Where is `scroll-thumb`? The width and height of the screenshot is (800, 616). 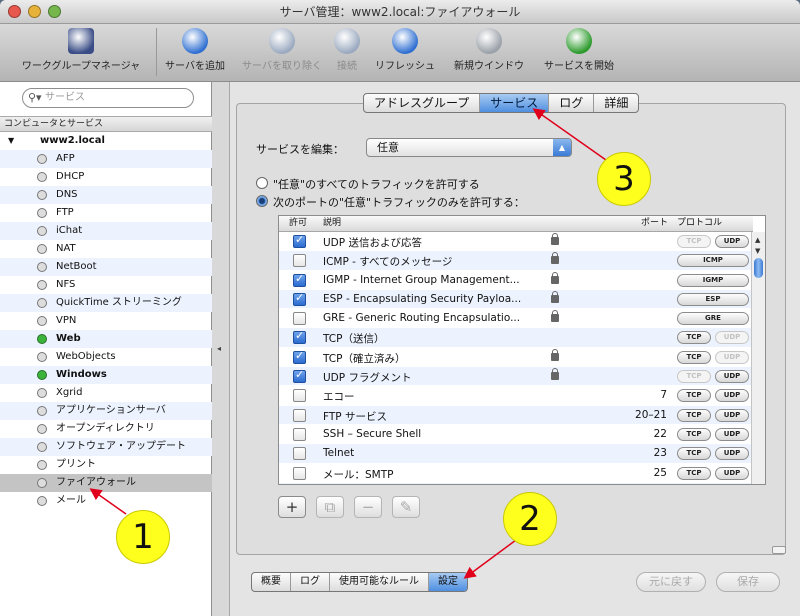
scroll-thumb is located at coordinates (758, 268).